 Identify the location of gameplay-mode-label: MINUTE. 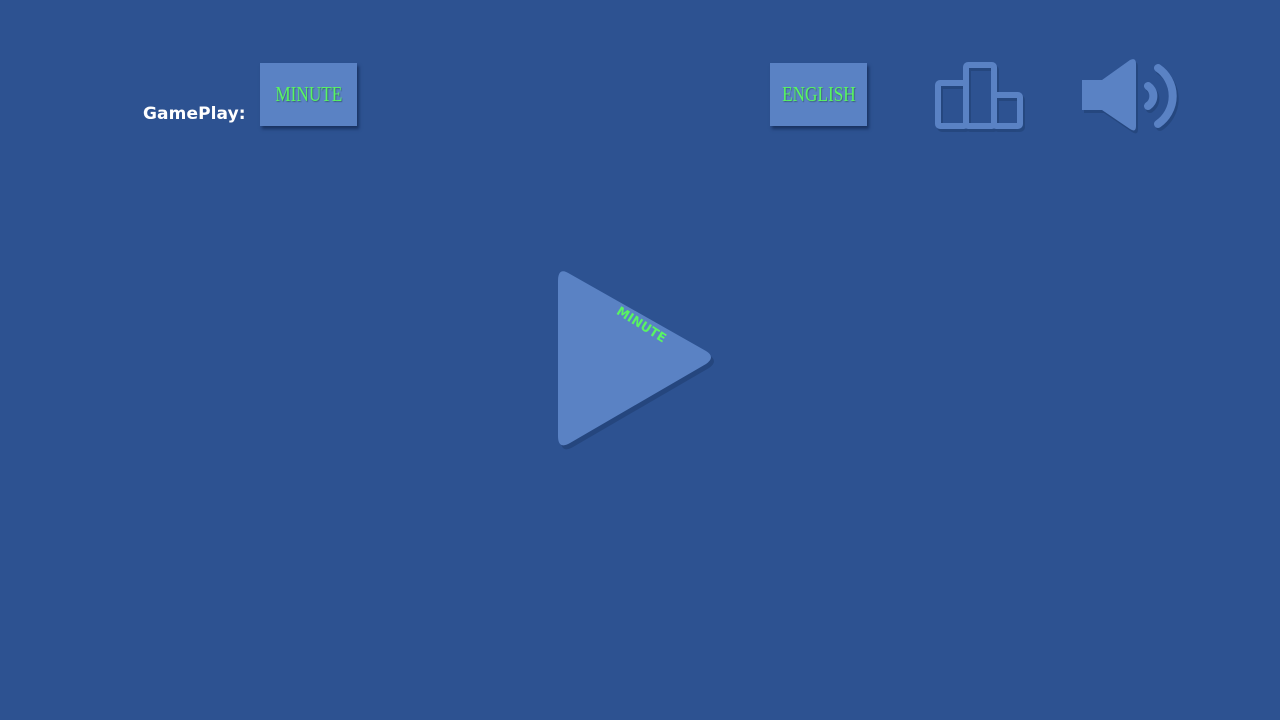
(308, 94).